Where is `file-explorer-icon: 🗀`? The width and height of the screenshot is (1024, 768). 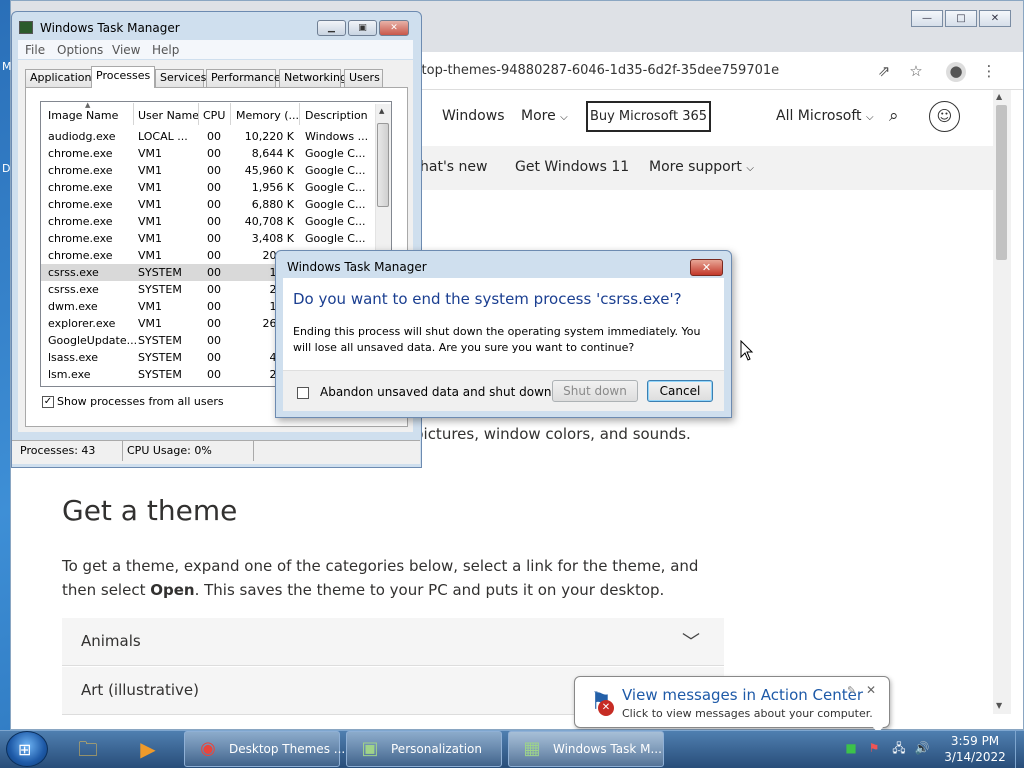
file-explorer-icon: 🗀 is located at coordinates (88, 749).